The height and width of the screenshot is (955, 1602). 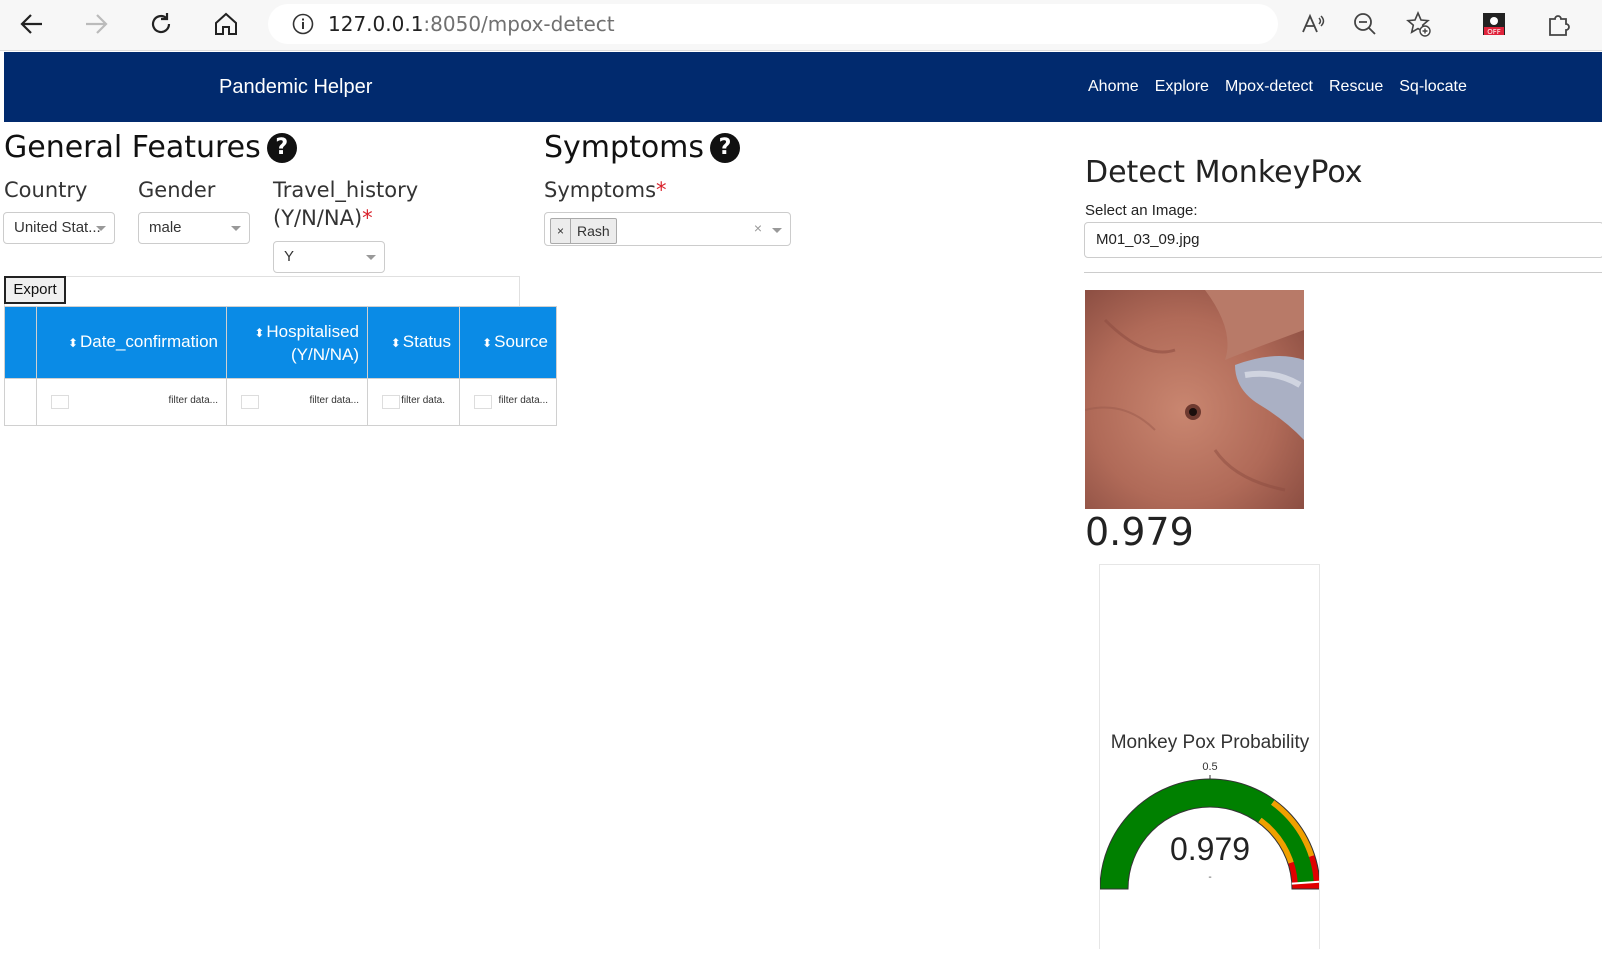 I want to click on read-aloud-icon, so click(x=1313, y=24).